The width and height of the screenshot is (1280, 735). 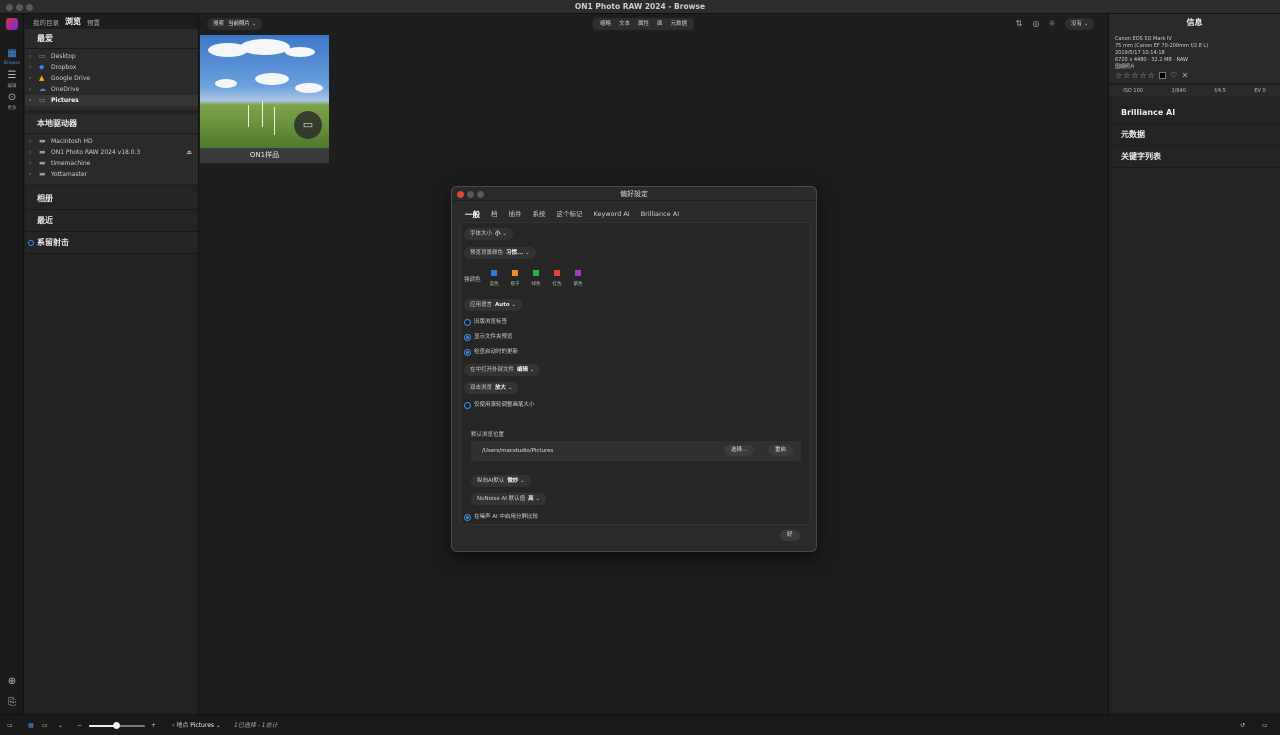 I want to click on tab-files: 档, so click(x=494, y=214).